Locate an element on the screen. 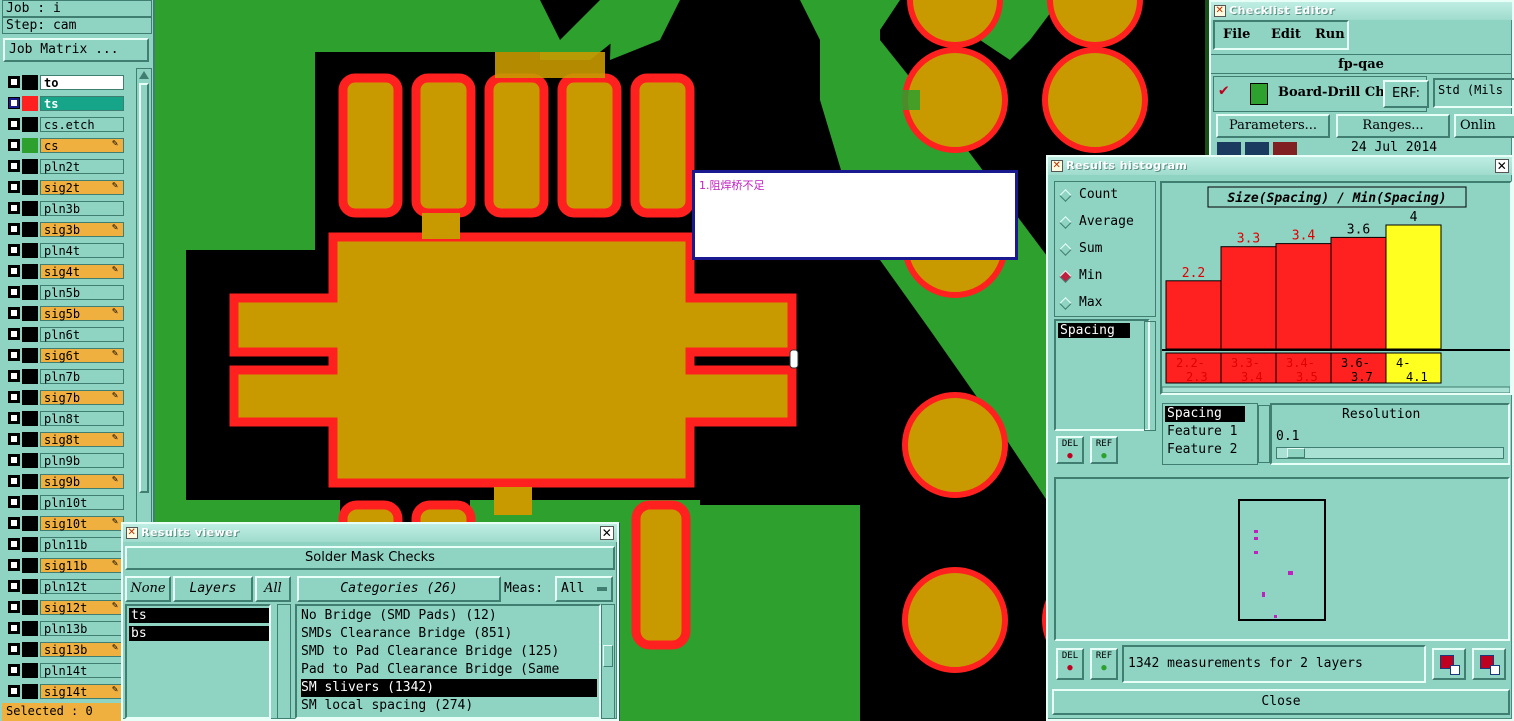 This screenshot has width=1514, height=721. layer-row: pln11b is located at coordinates (65, 544).